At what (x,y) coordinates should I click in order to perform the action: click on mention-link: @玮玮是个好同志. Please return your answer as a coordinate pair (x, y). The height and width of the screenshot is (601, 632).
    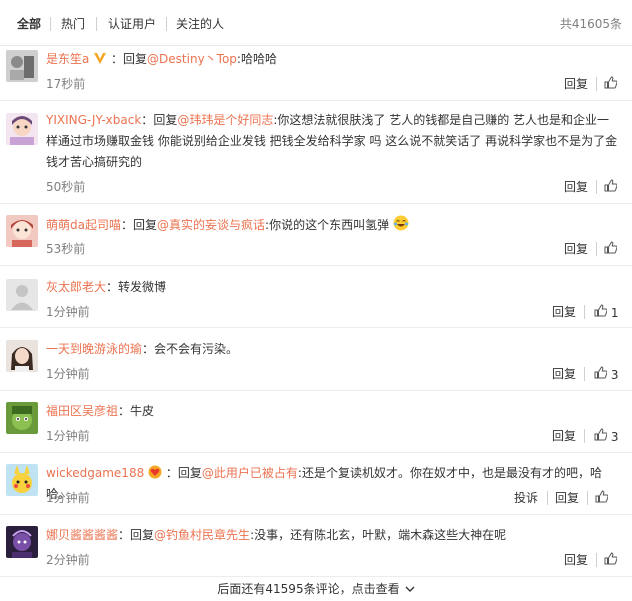
    Looking at the image, I should click on (225, 120).